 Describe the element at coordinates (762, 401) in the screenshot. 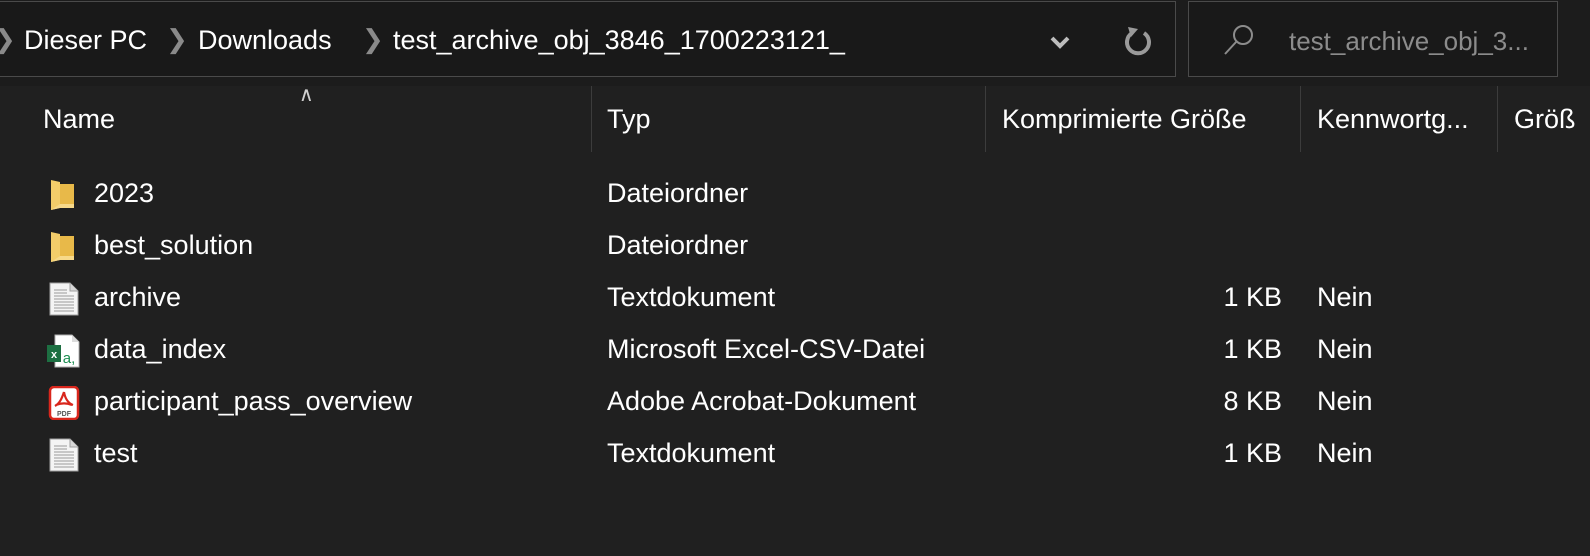

I see `file-type: Adobe Acrobat-Dokument` at that location.